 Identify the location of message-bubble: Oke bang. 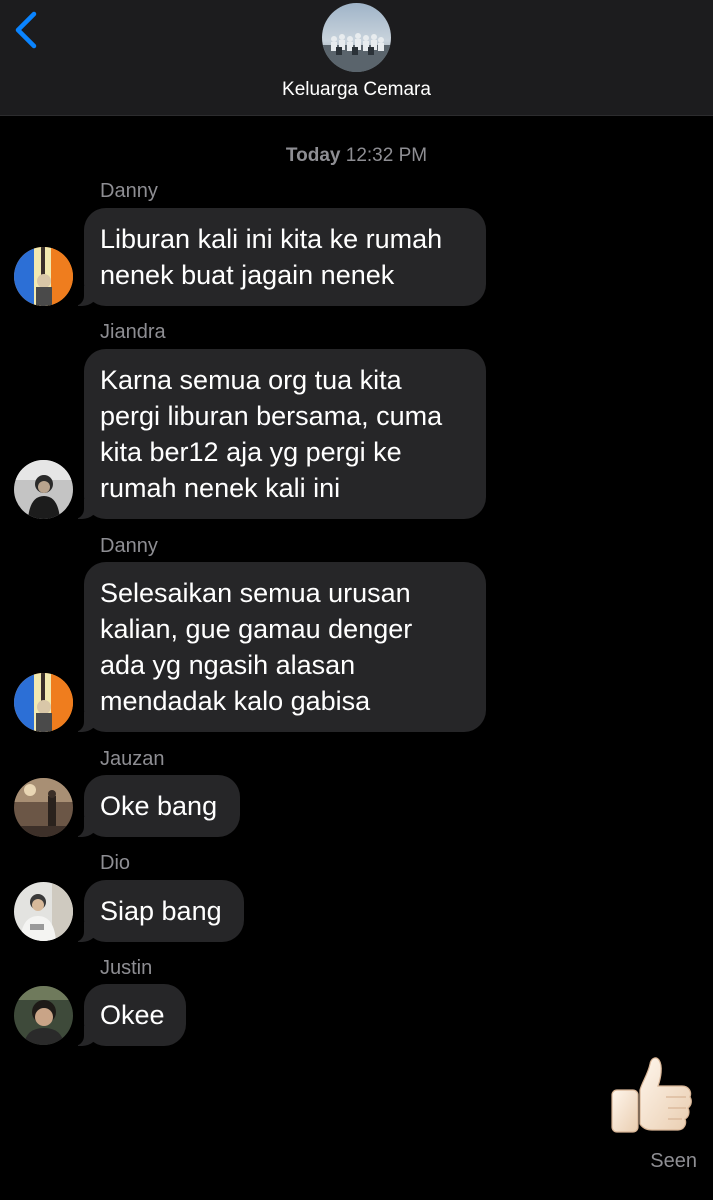
(155, 806).